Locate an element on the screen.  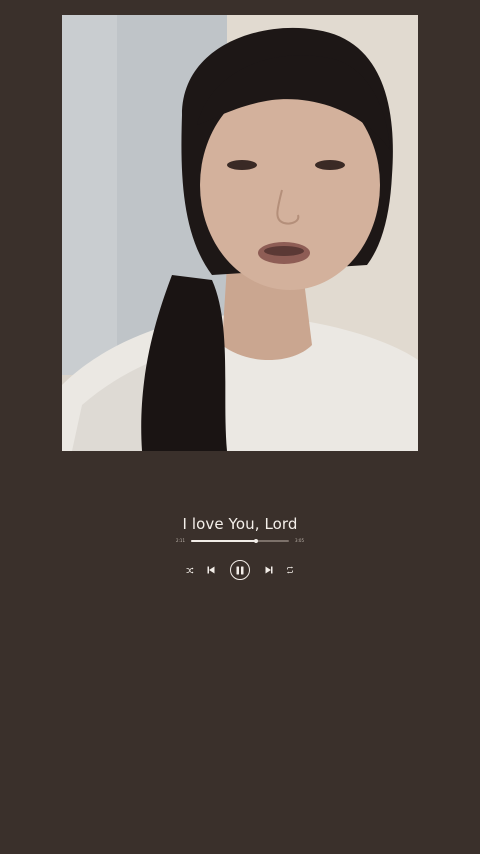
shuffle-button is located at coordinates (190, 570).